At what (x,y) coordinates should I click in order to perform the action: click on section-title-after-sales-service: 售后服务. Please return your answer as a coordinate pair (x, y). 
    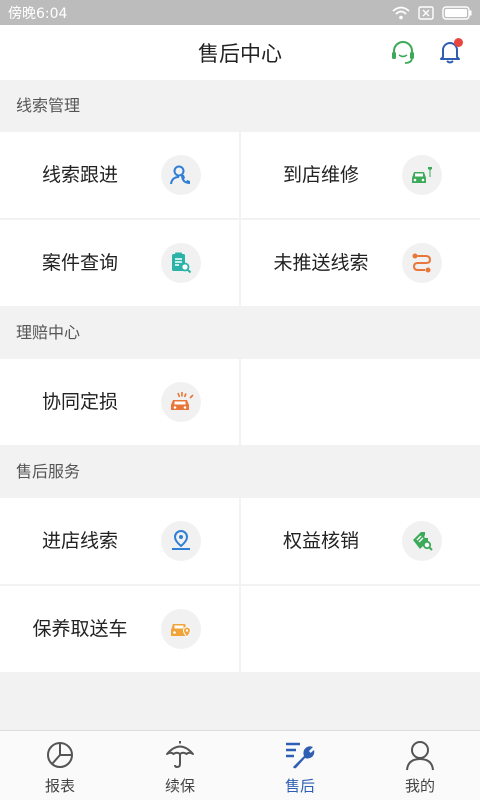
    Looking at the image, I should click on (240, 472).